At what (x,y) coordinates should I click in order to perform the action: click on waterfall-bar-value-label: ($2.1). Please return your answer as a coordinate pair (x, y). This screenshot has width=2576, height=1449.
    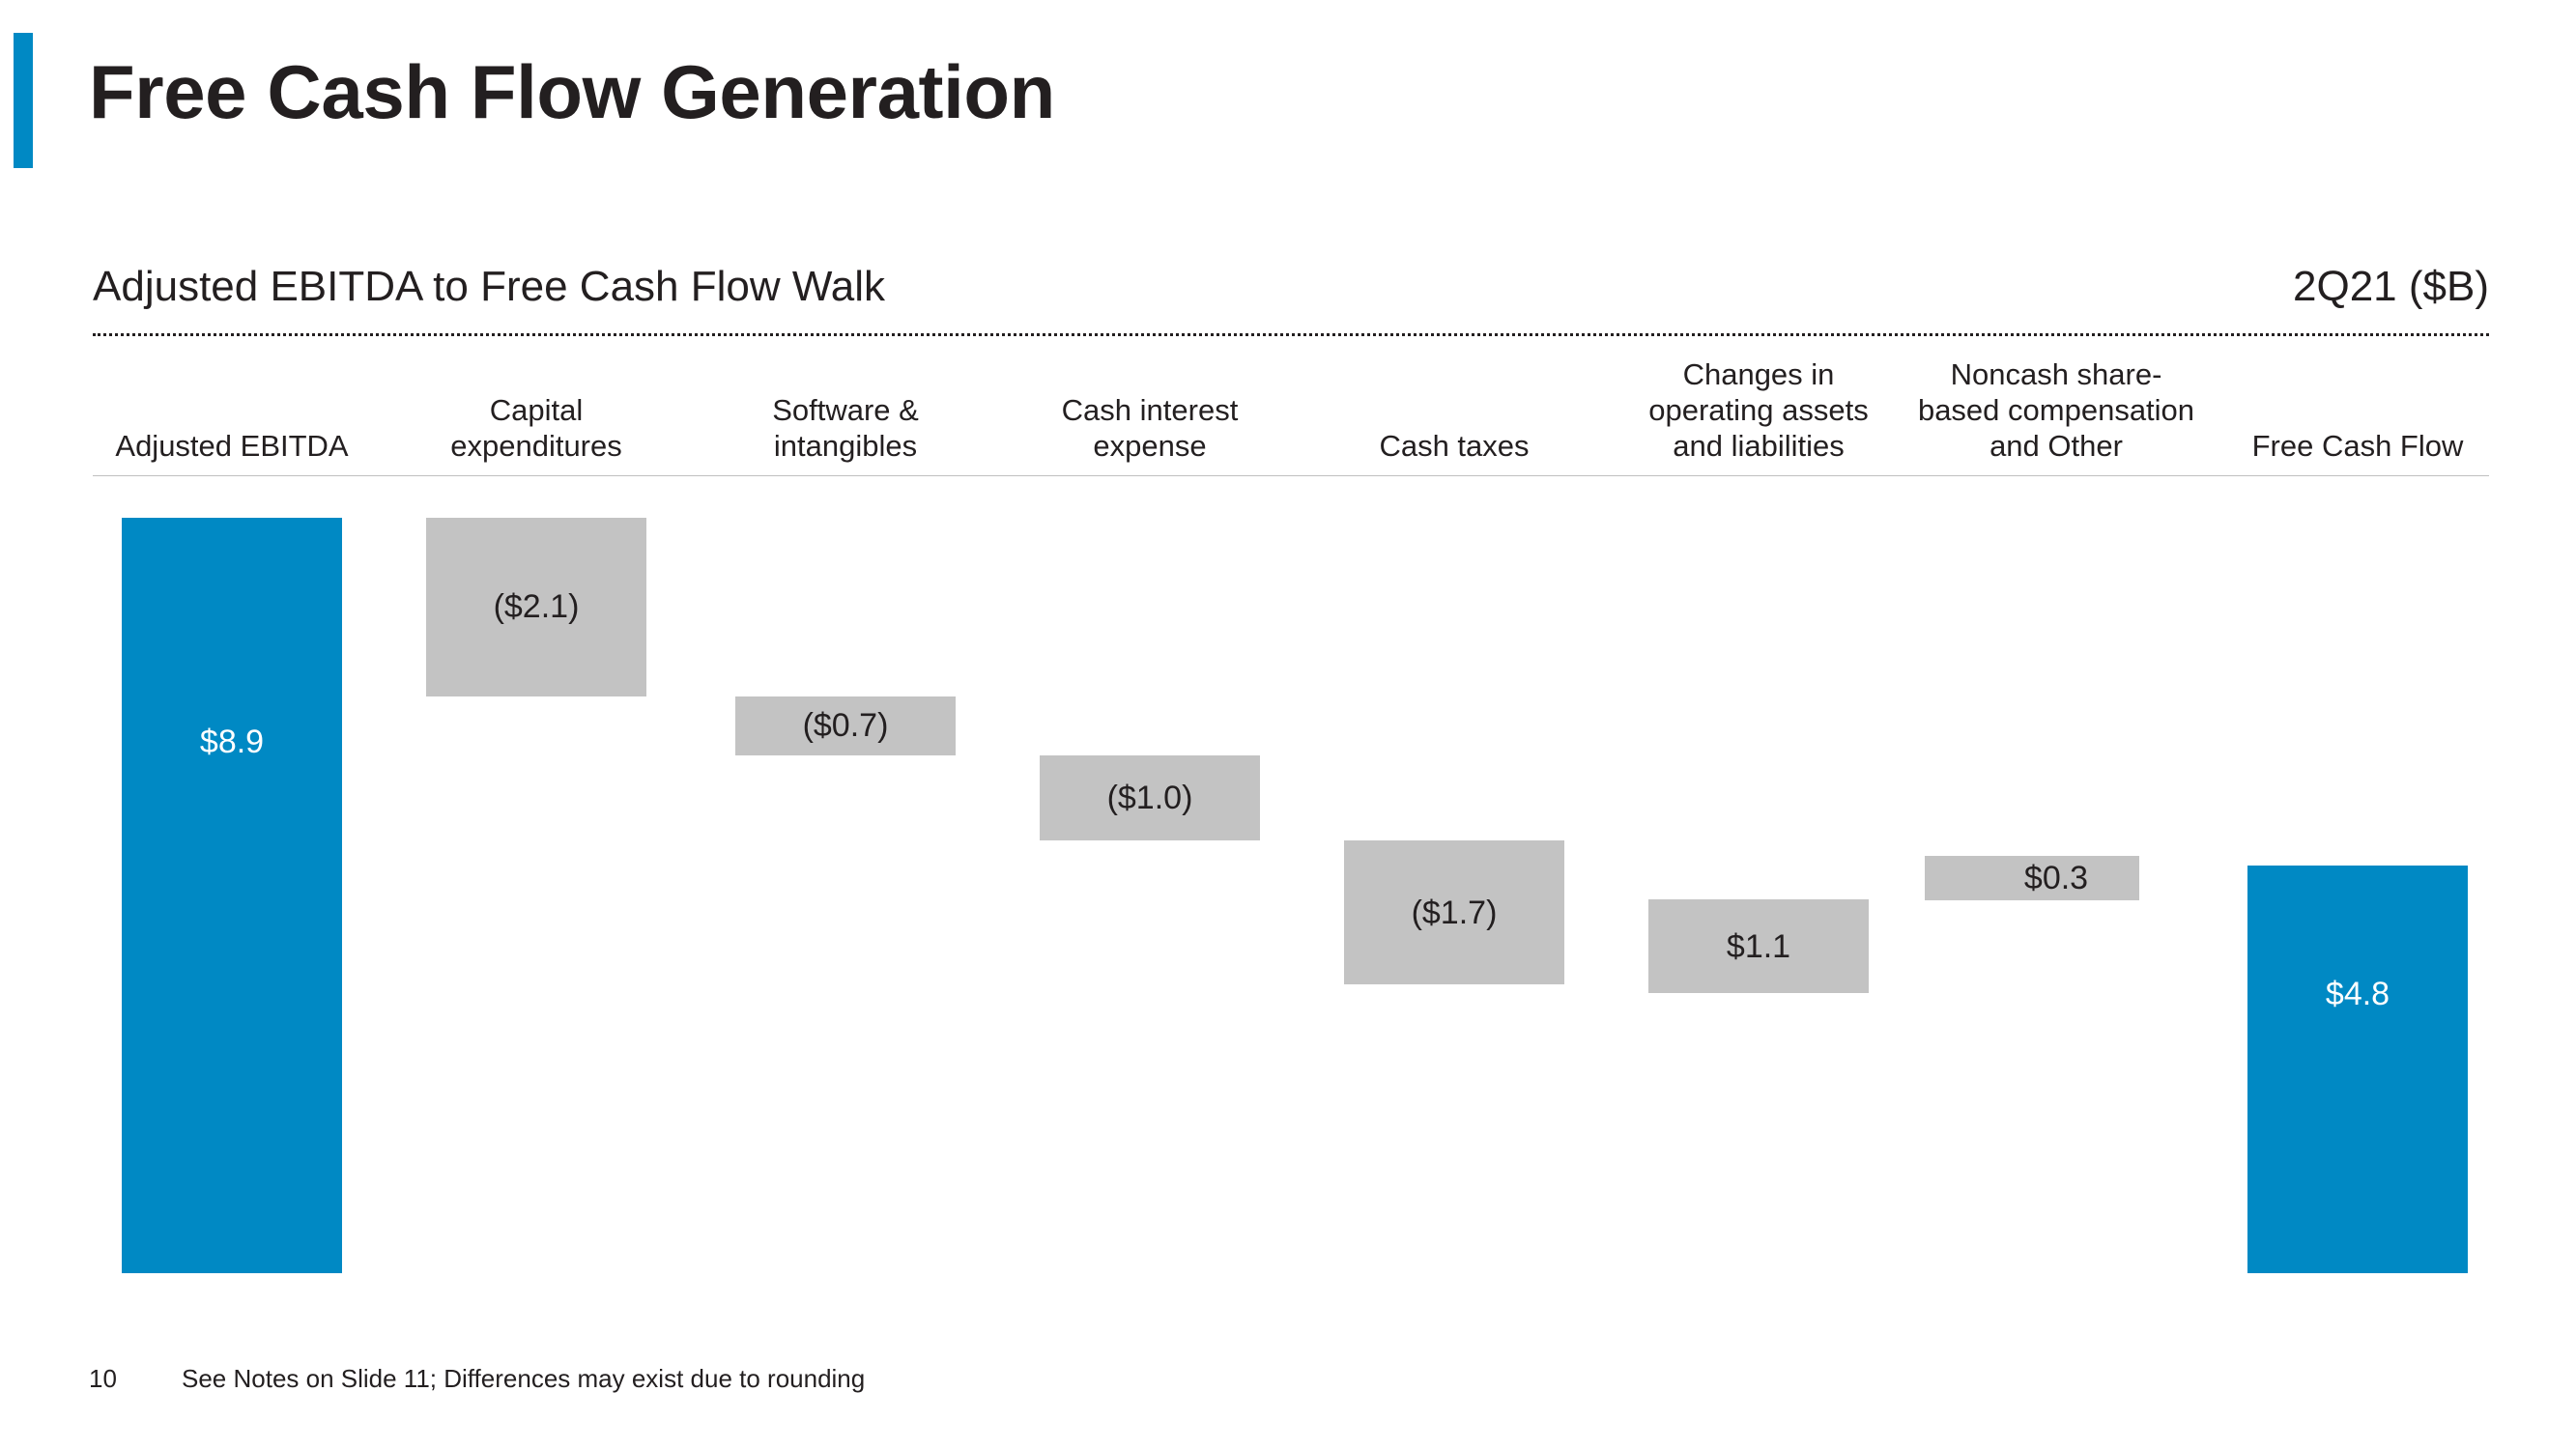
    Looking at the image, I should click on (537, 607).